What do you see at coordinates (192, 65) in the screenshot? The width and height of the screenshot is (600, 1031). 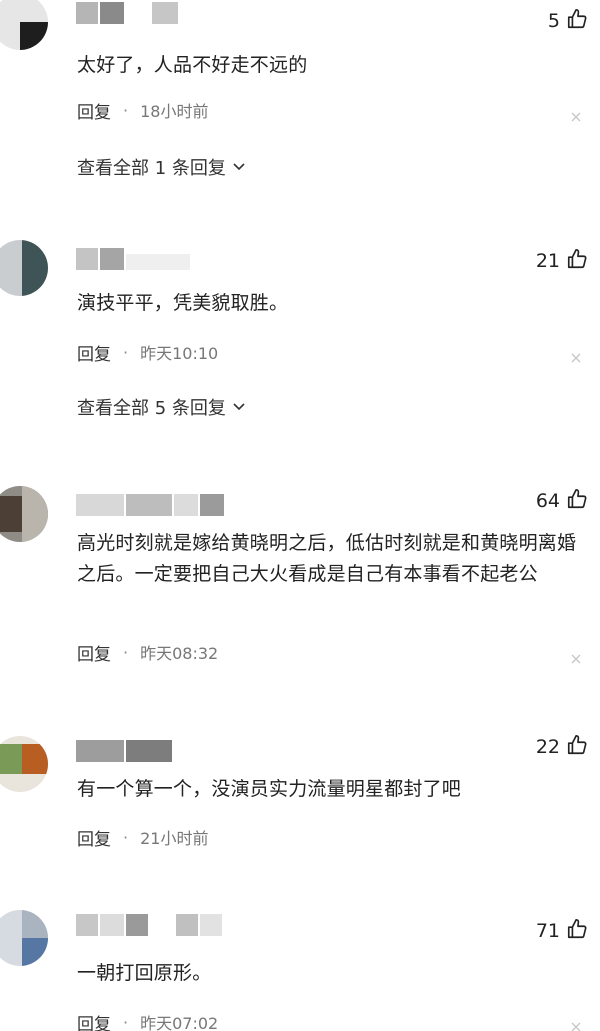 I see `comment-text: 太好了，人品不好走不远的` at bounding box center [192, 65].